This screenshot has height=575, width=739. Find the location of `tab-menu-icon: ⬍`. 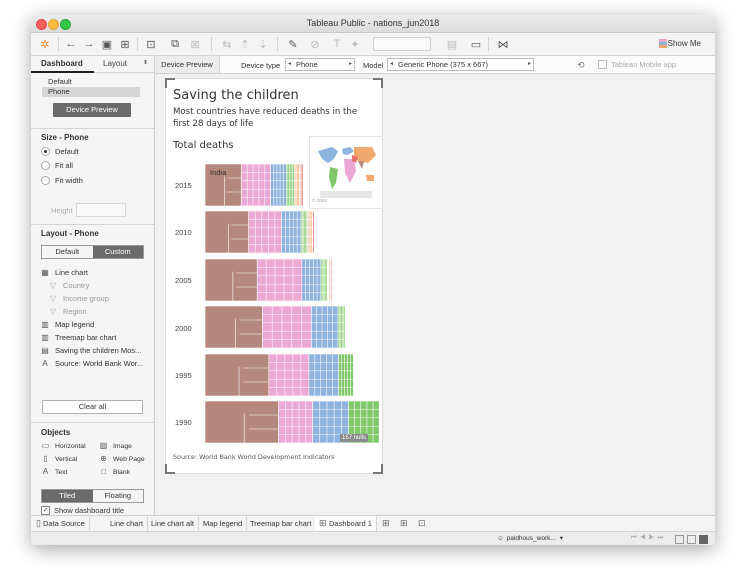

tab-menu-icon: ⬍ is located at coordinates (145, 62).